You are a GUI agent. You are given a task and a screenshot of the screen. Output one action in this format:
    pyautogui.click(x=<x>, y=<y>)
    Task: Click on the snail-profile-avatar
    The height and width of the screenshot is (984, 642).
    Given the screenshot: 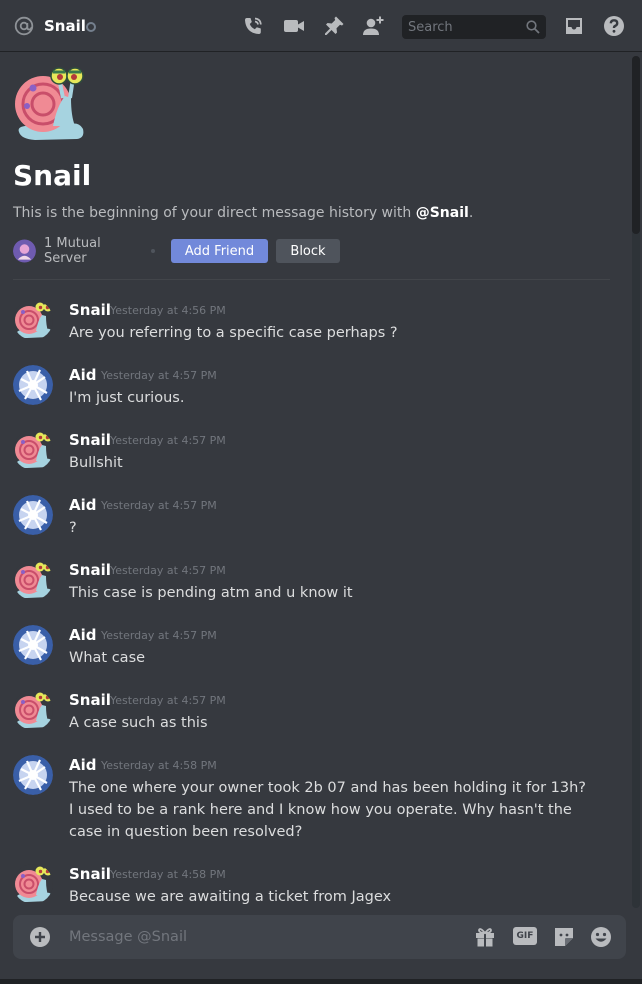 What is the action you would take?
    pyautogui.click(x=49, y=103)
    